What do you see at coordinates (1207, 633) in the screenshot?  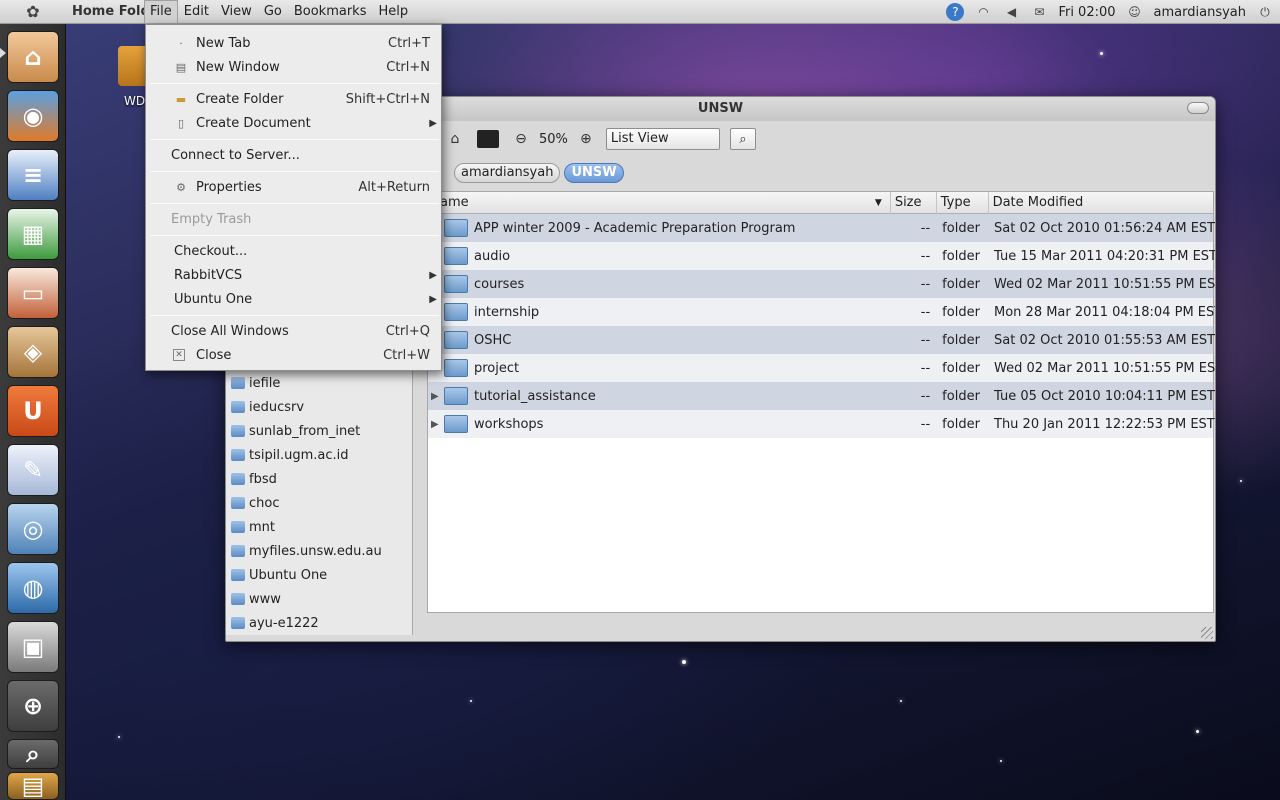 I see `resize-grip` at bounding box center [1207, 633].